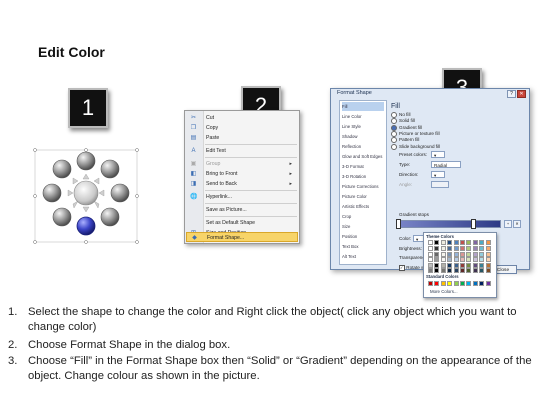 The width and height of the screenshot is (560, 420). What do you see at coordinates (86, 193) in the screenshot?
I see `center-ball` at bounding box center [86, 193].